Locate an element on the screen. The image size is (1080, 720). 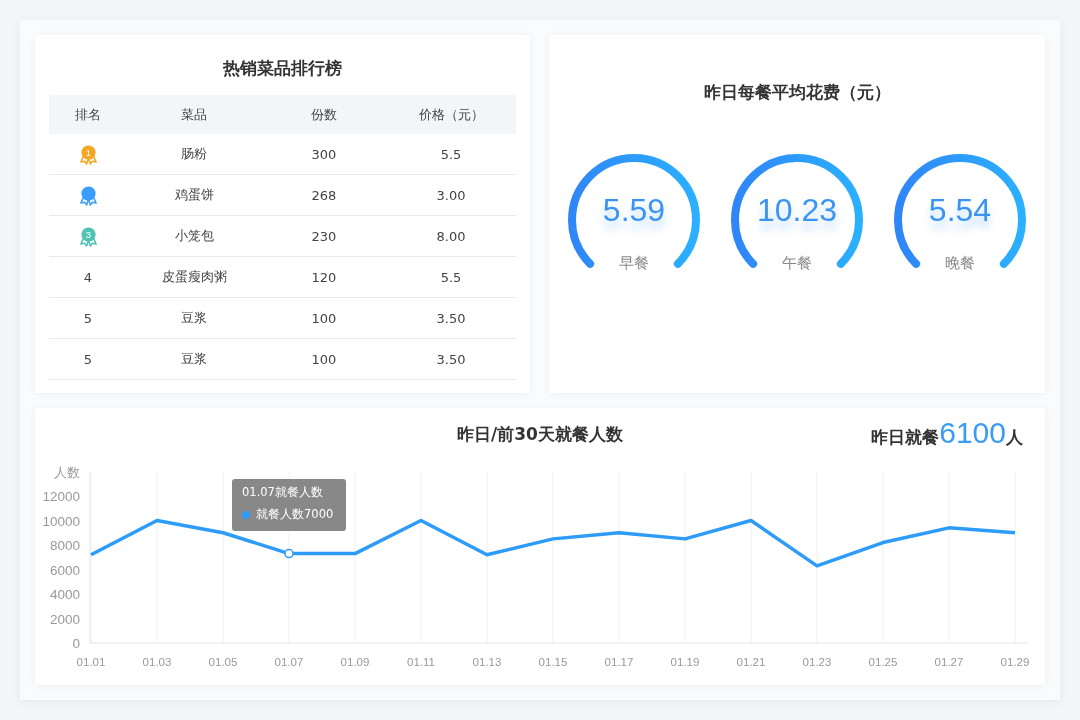
tooltip-value: 就餐人数7000 is located at coordinates (295, 514).